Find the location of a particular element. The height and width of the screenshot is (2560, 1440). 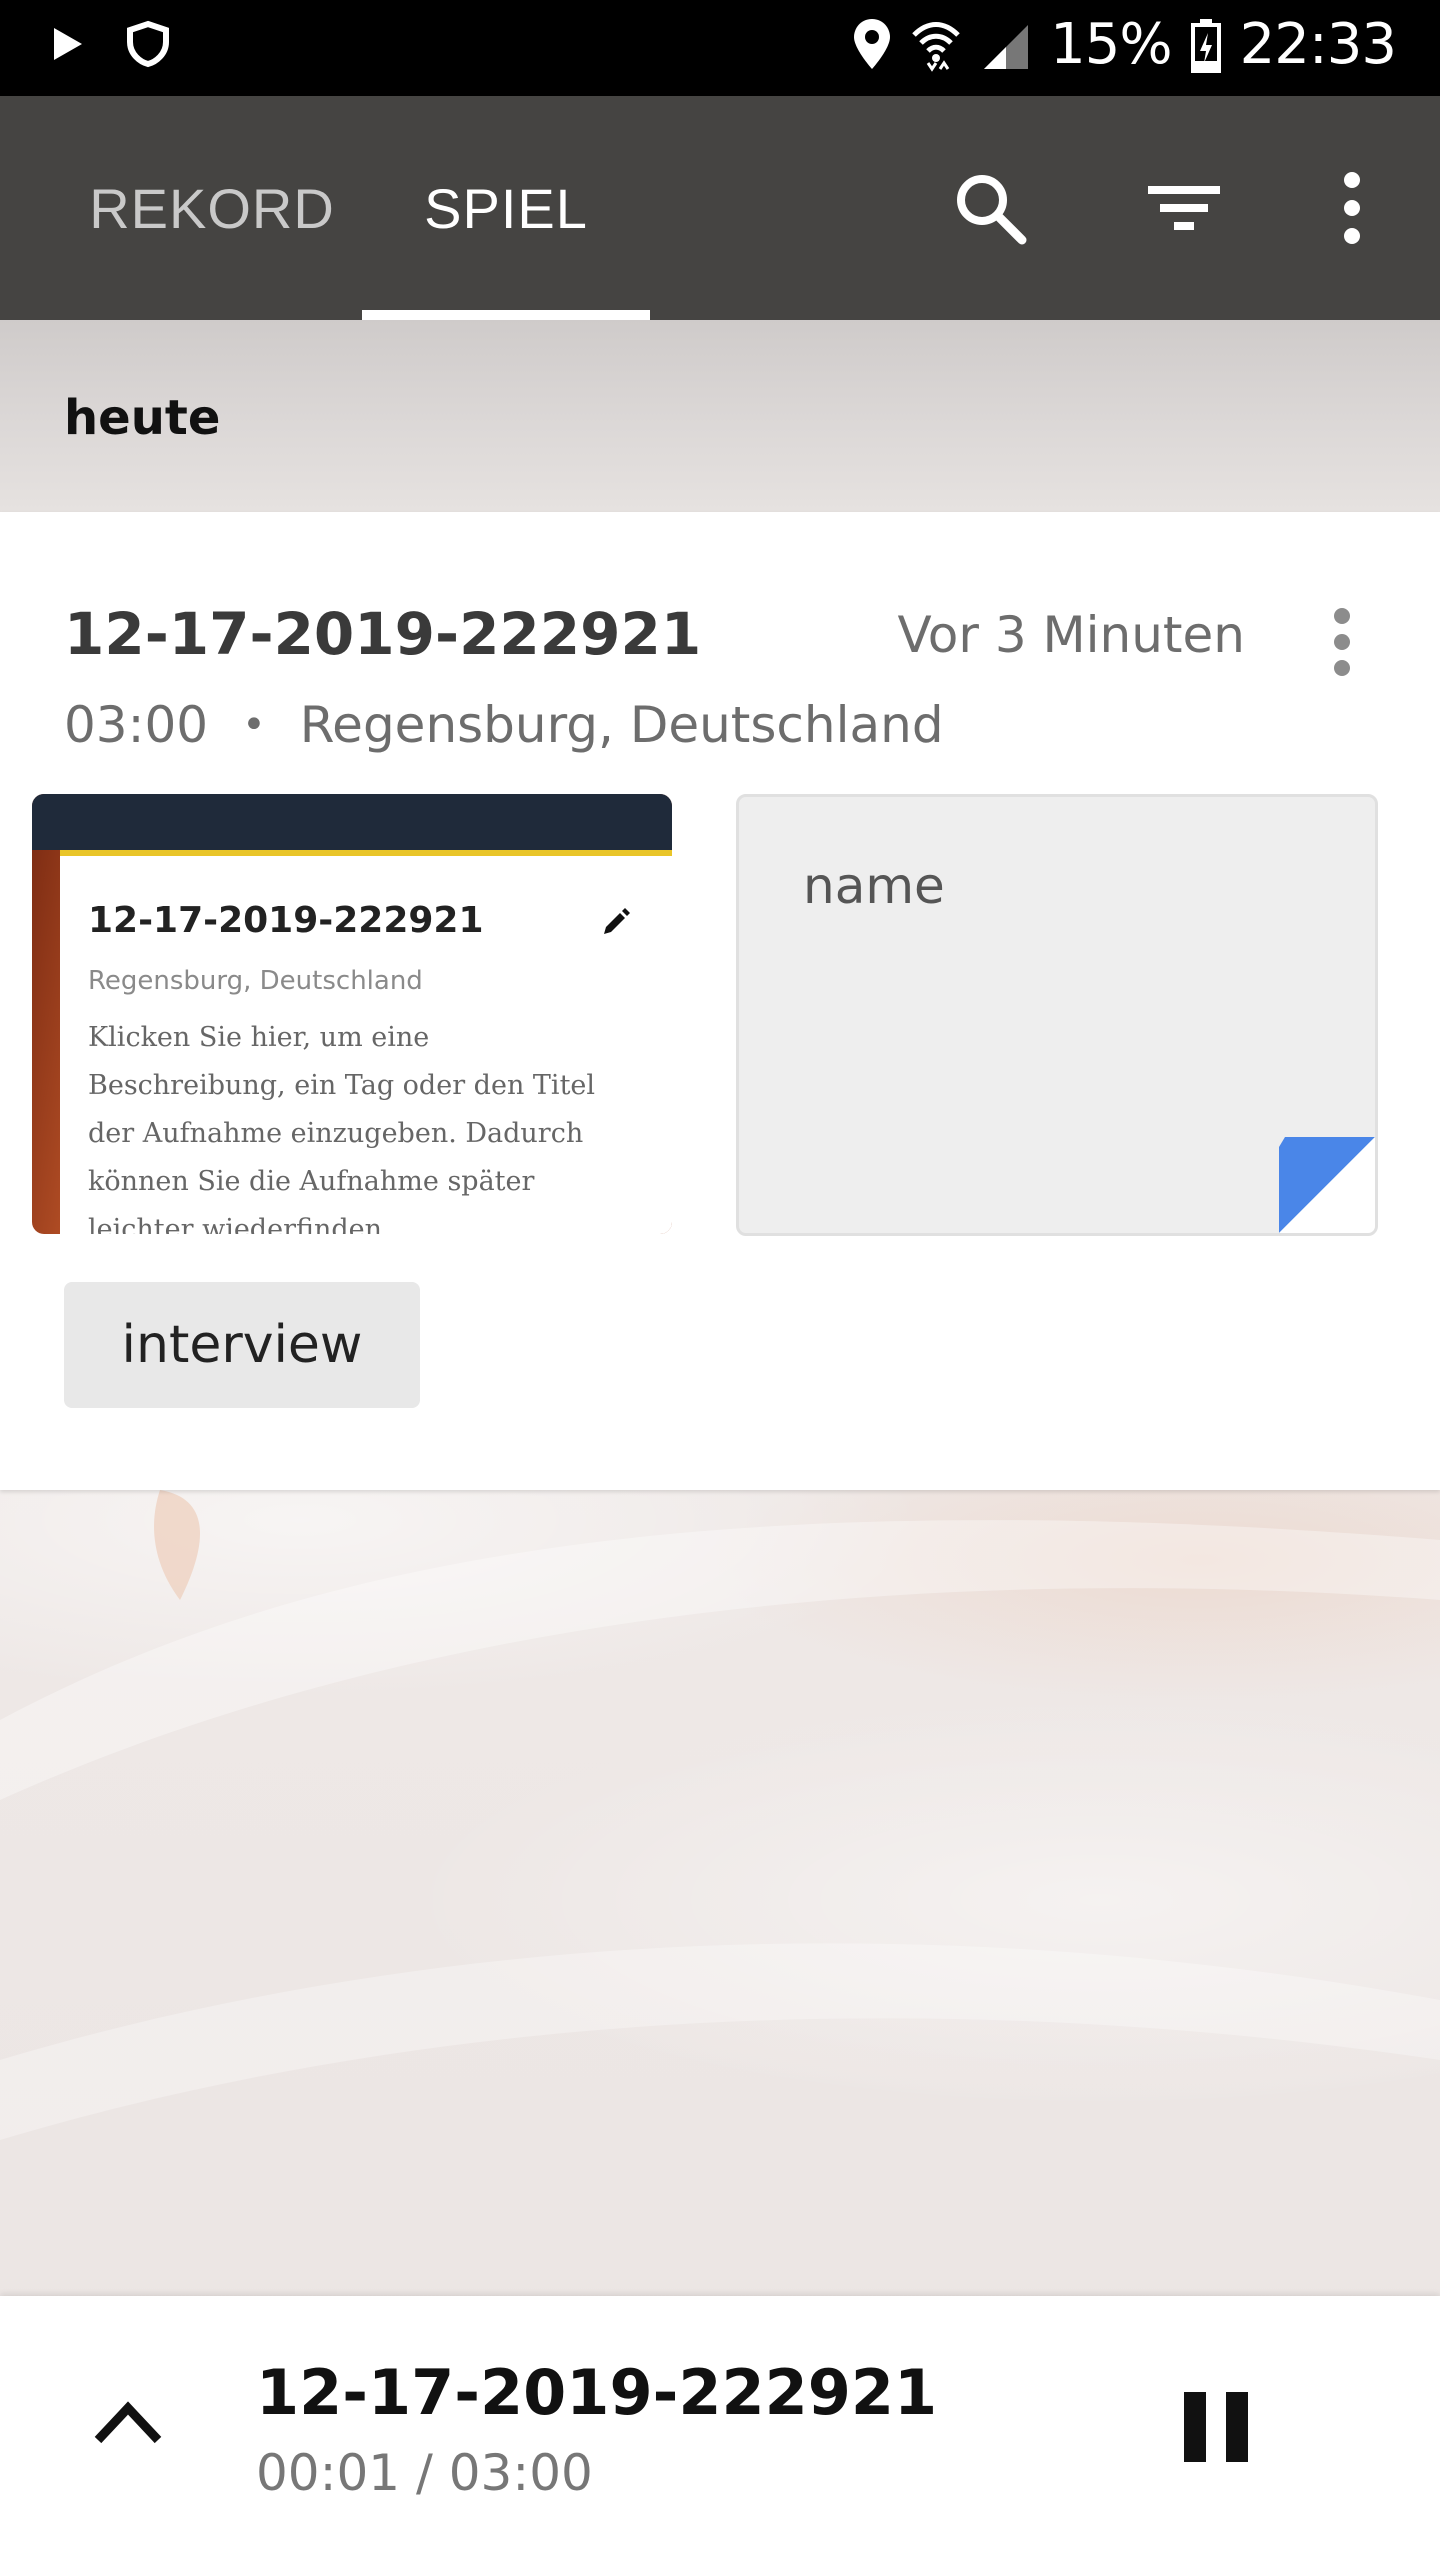

tag-chip: interview is located at coordinates (242, 1345).